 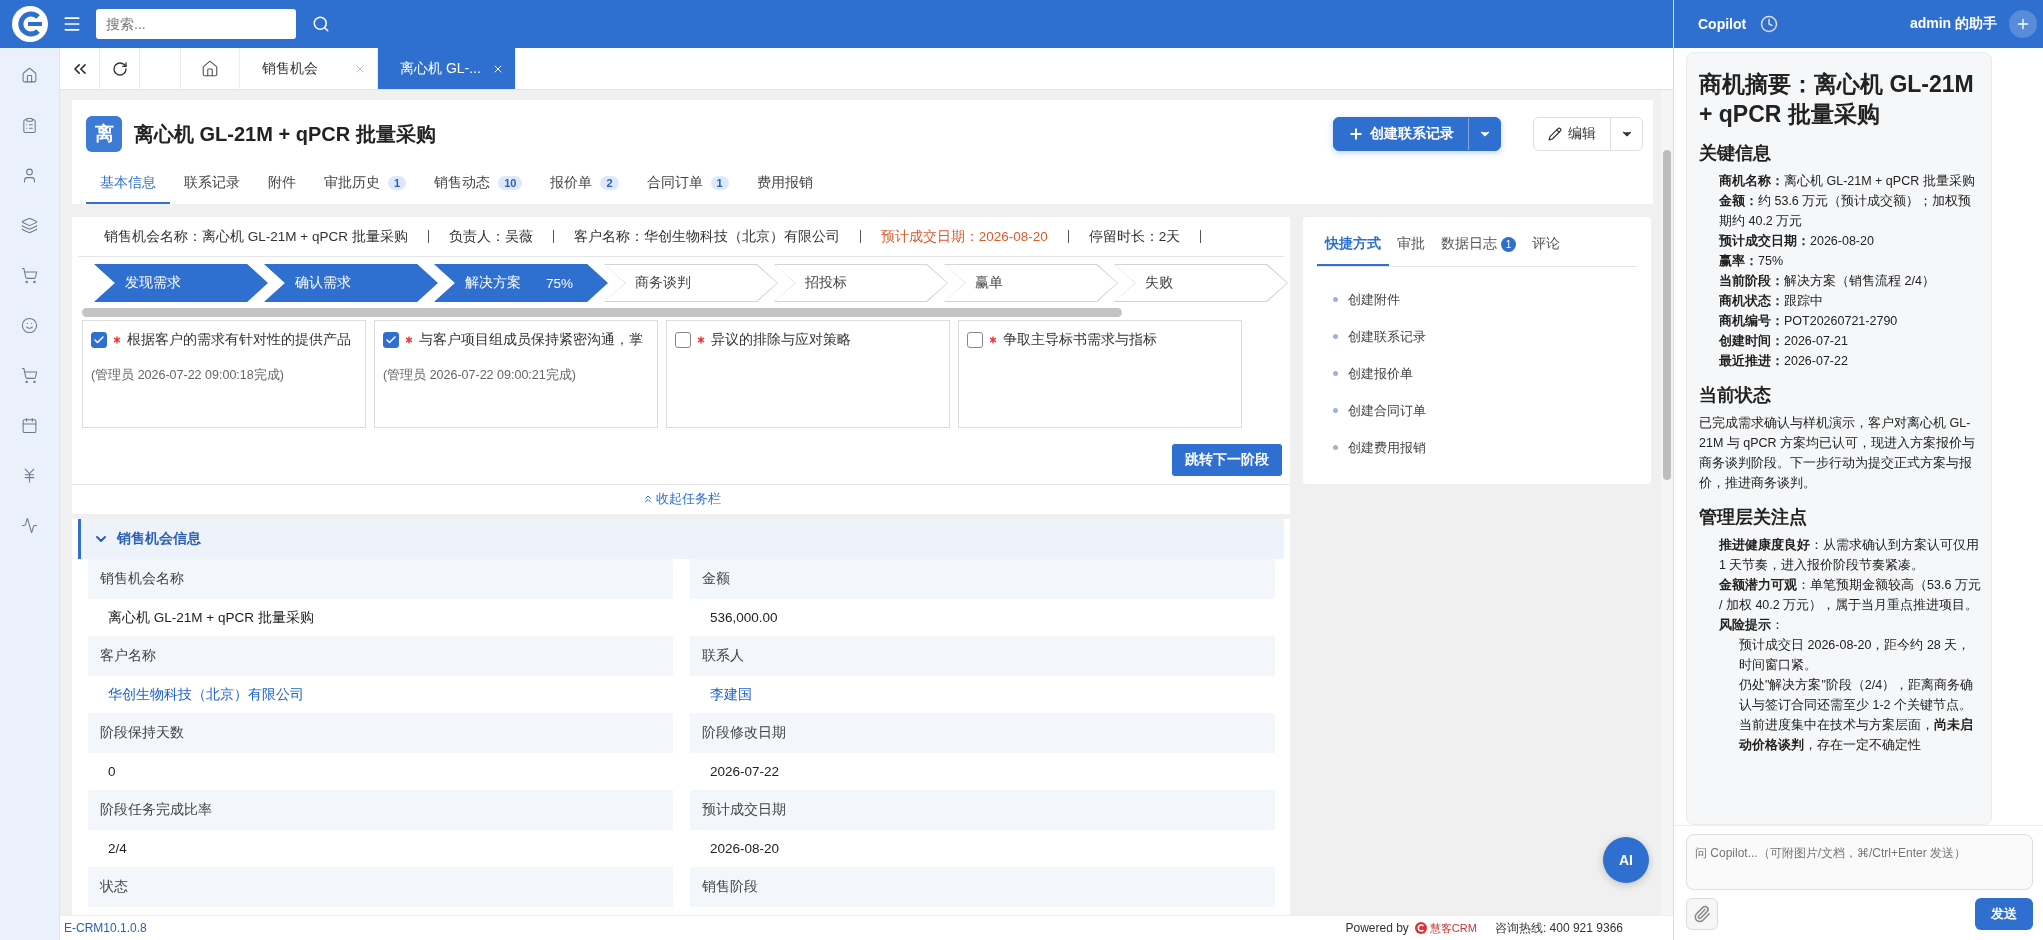 What do you see at coordinates (30, 24) in the screenshot?
I see `logo-icon` at bounding box center [30, 24].